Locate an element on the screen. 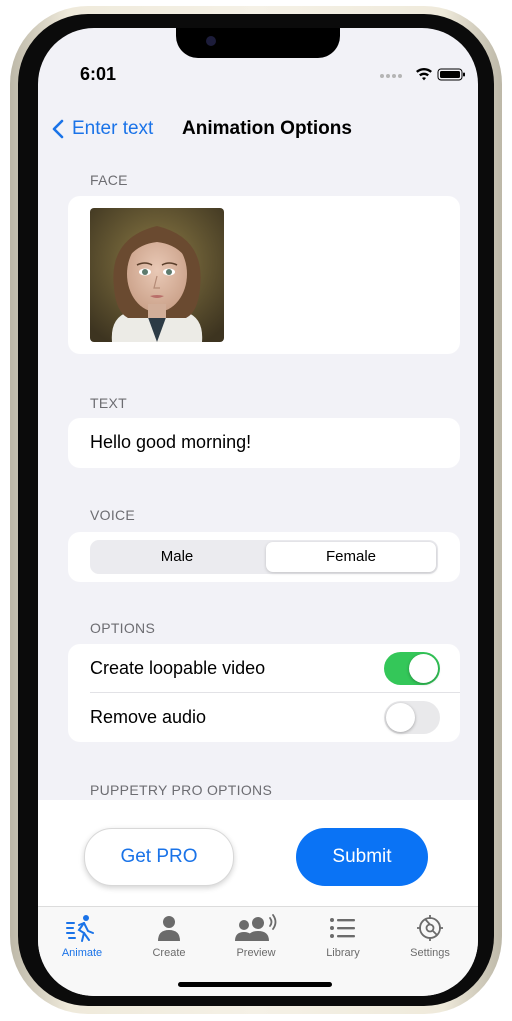  remove-audio-toggle is located at coordinates (412, 717).